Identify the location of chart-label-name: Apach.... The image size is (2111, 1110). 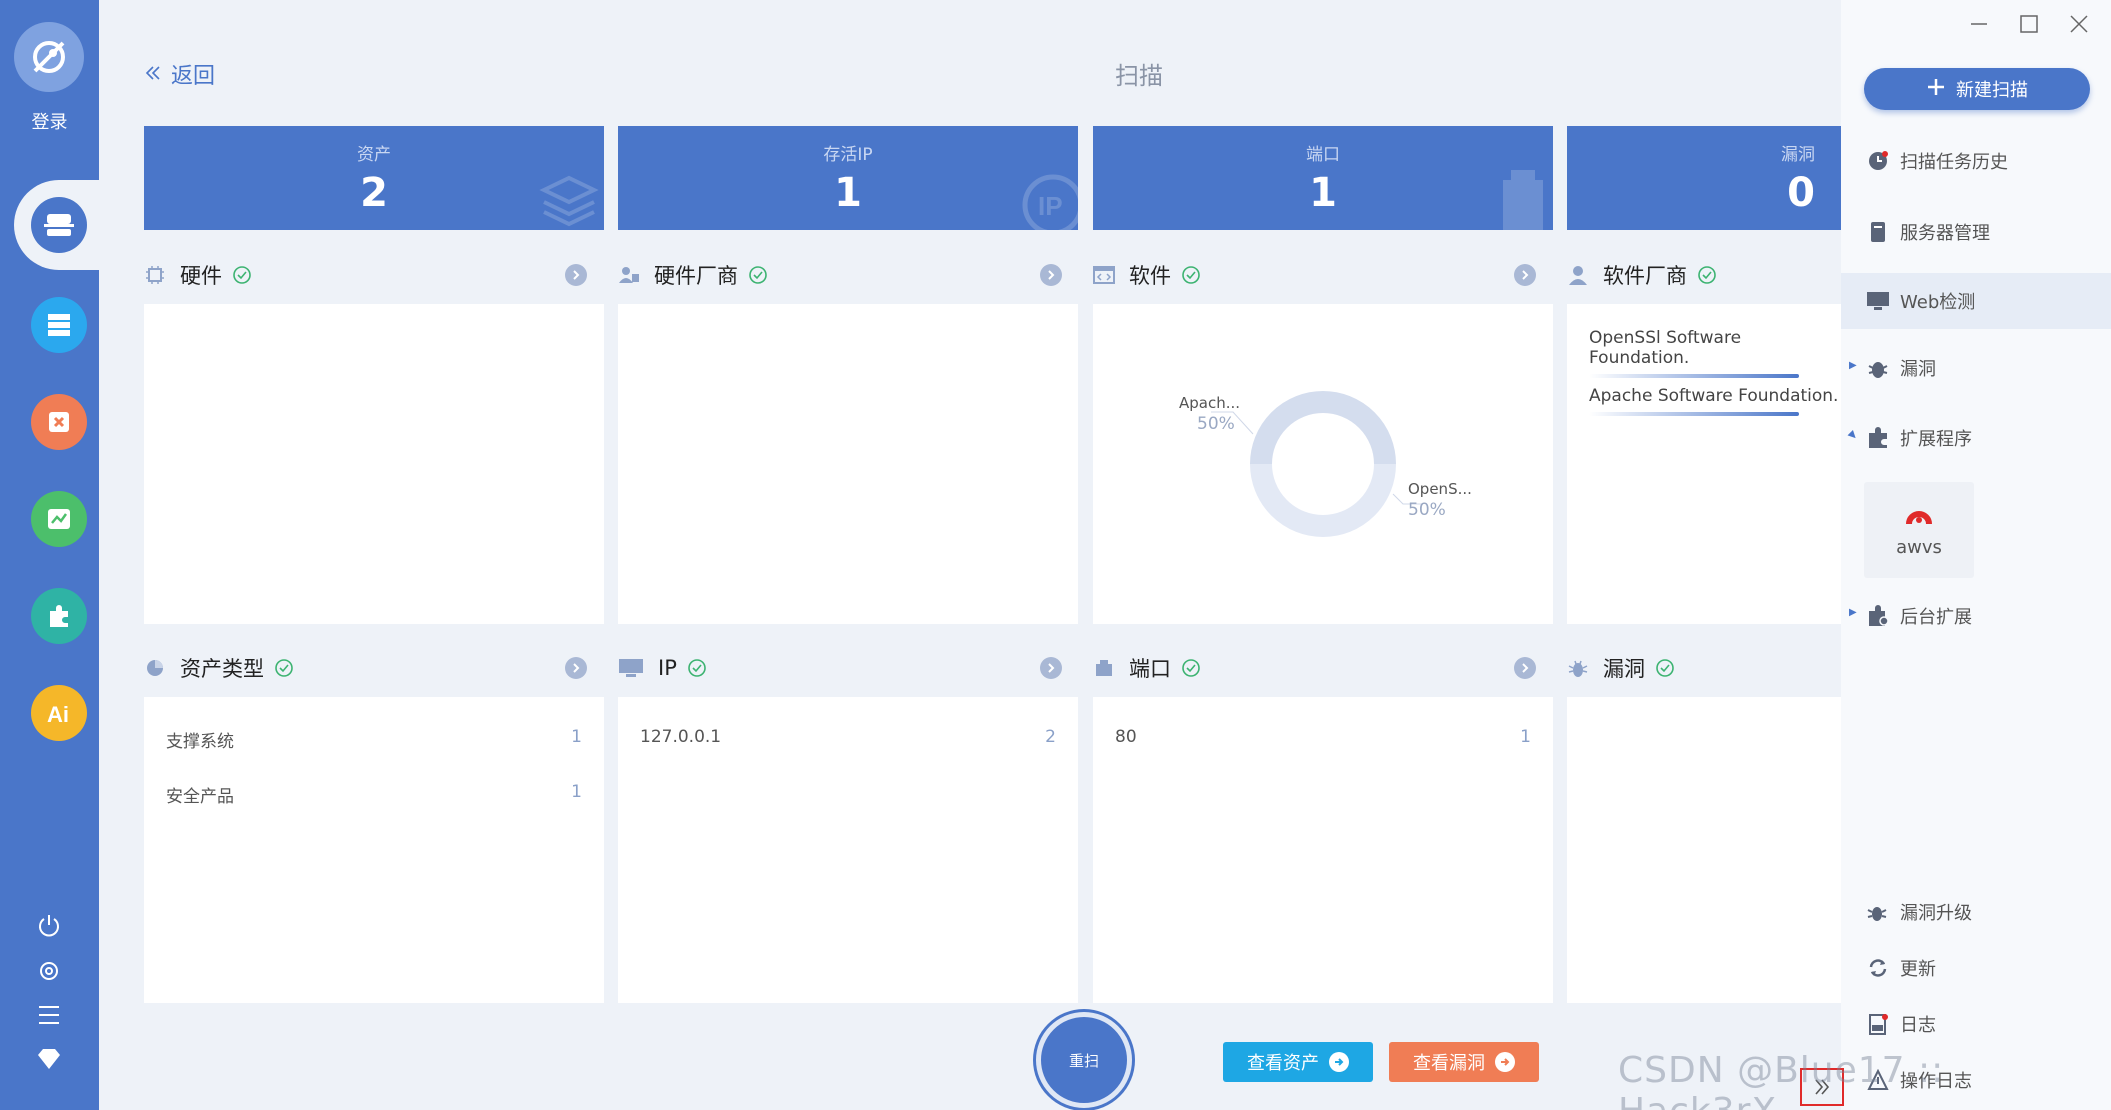
(1210, 403).